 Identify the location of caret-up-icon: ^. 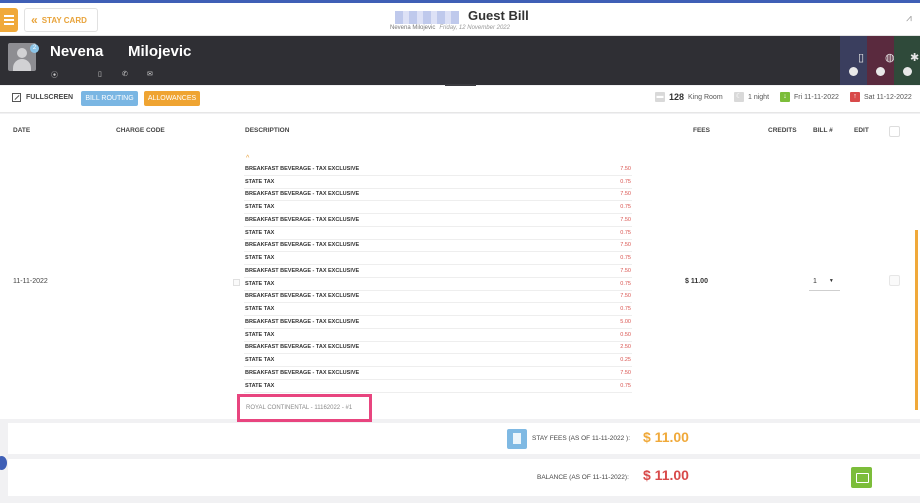
(439, 158).